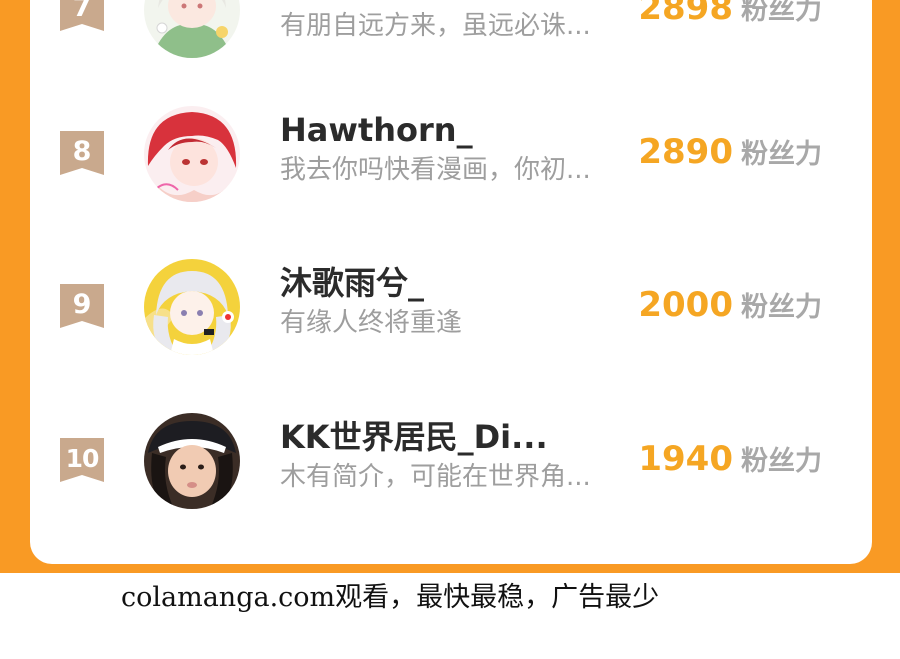 The height and width of the screenshot is (659, 900). What do you see at coordinates (685, 14) in the screenshot?
I see `fans-number: 2898` at bounding box center [685, 14].